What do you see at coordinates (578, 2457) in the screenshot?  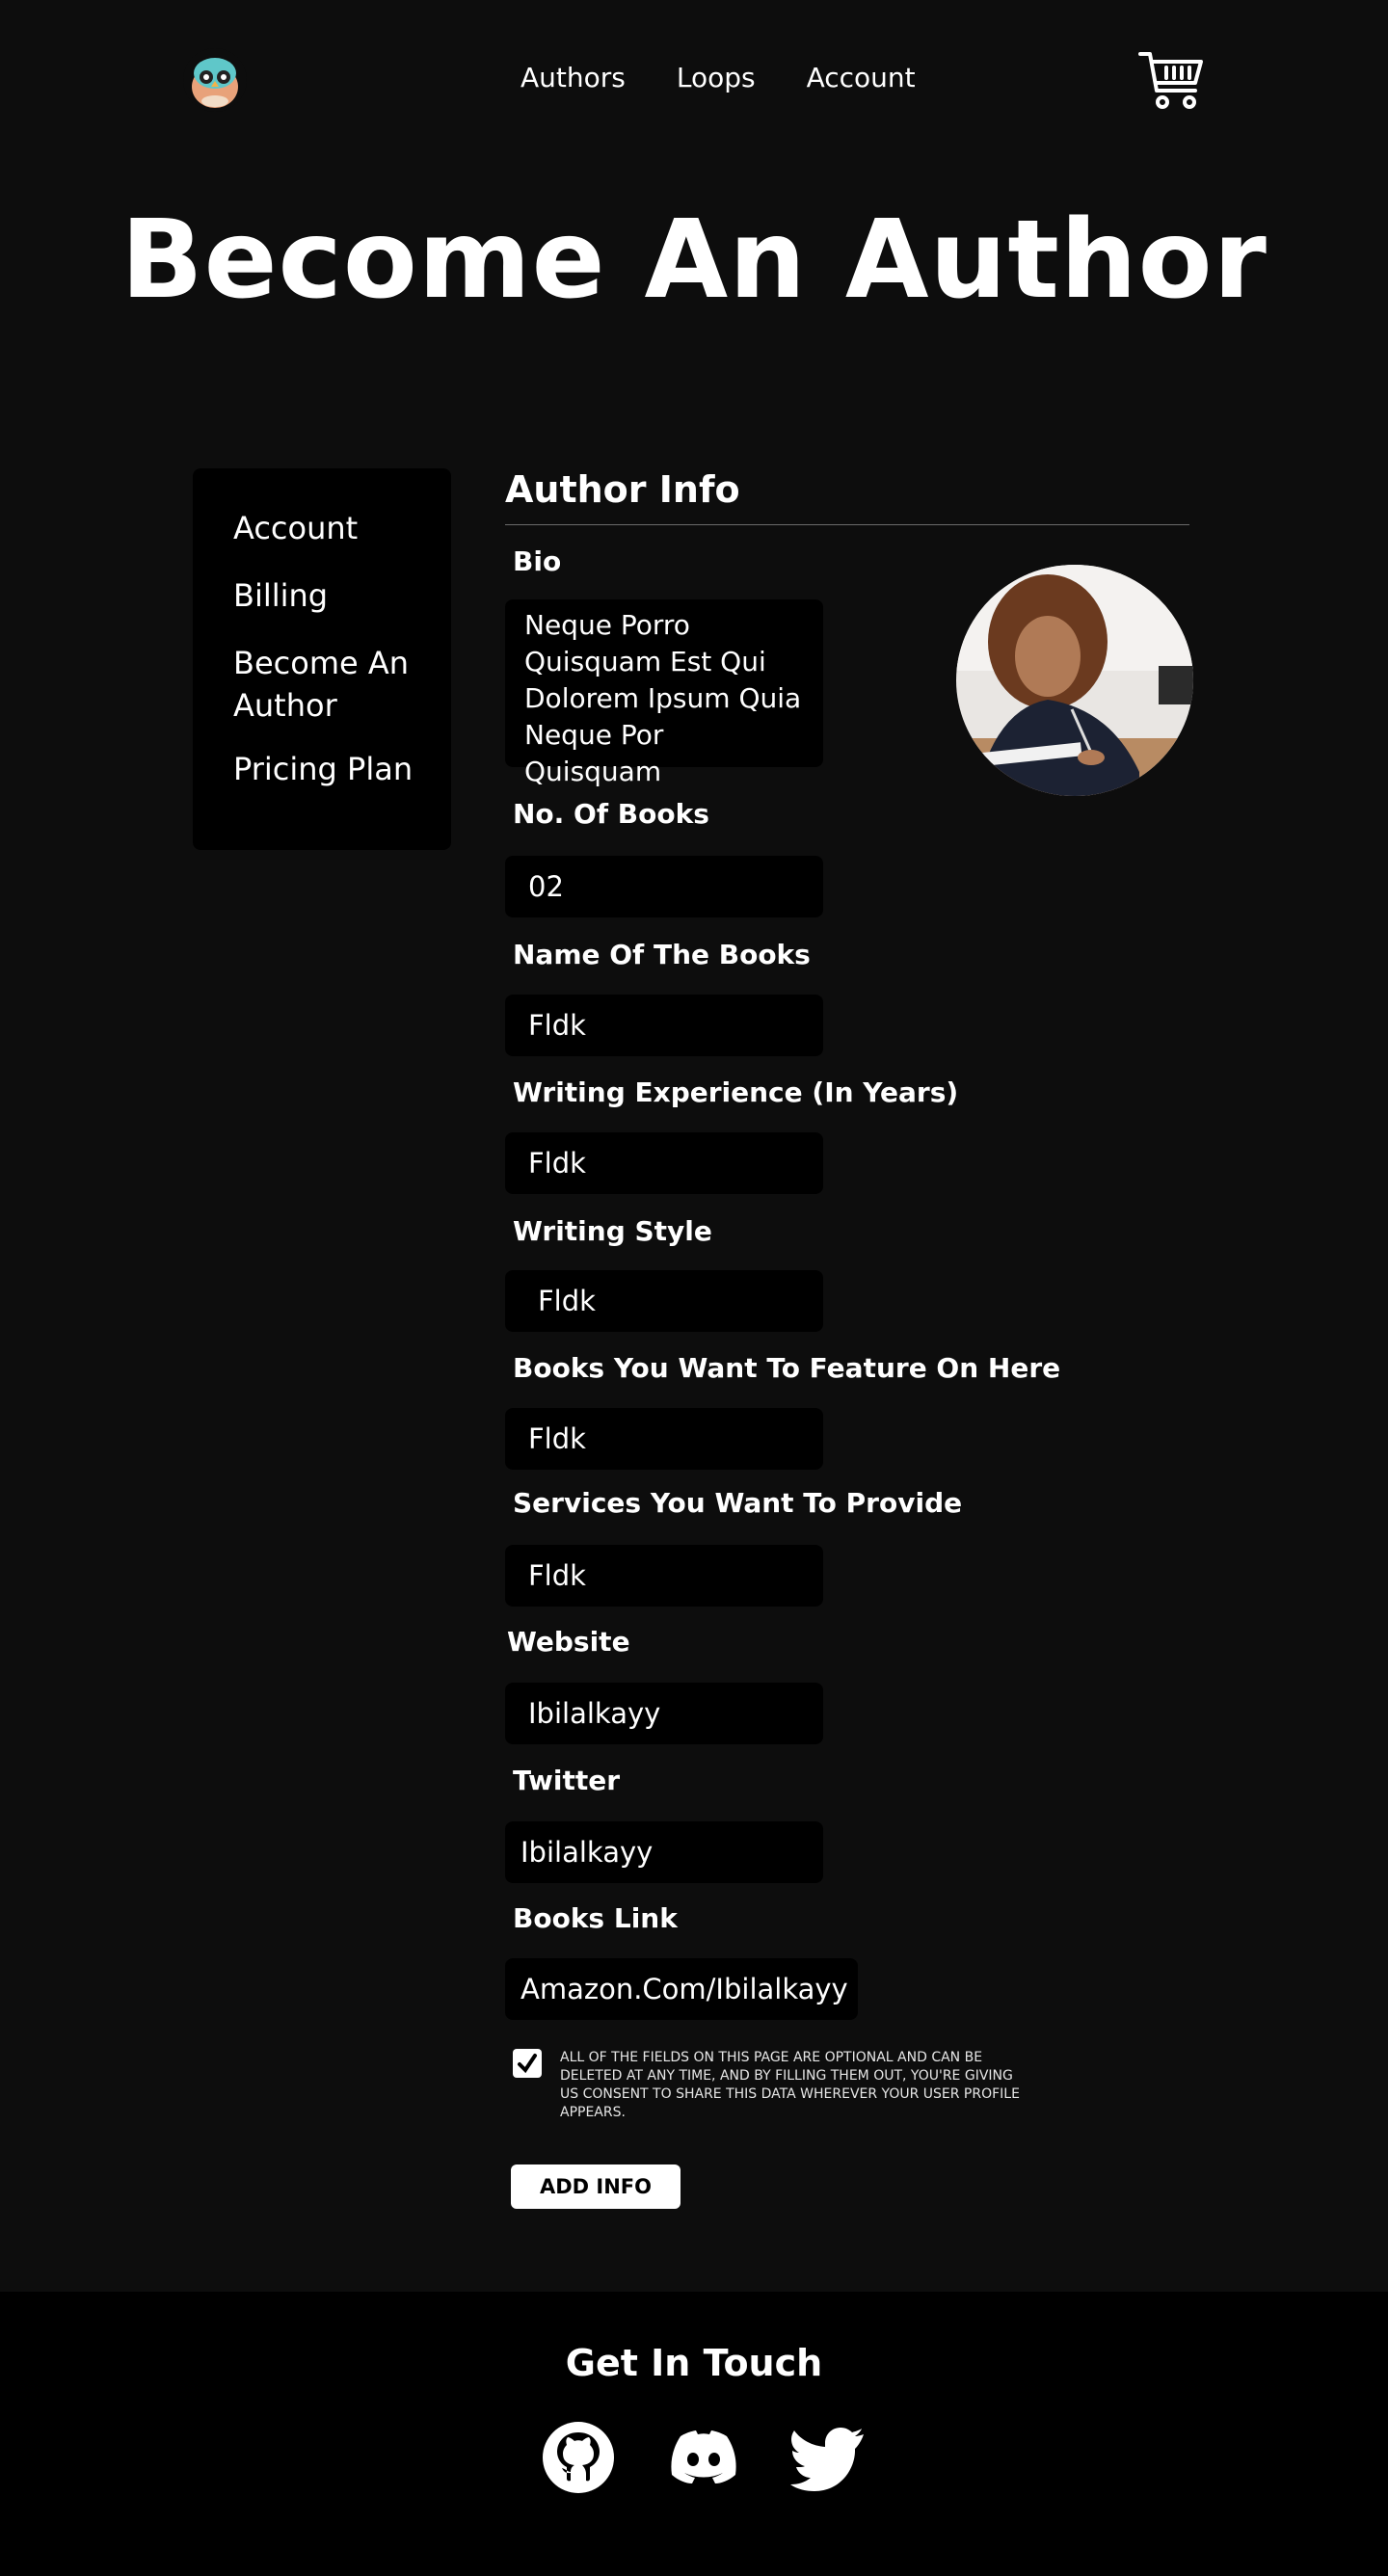 I see `github-icon` at bounding box center [578, 2457].